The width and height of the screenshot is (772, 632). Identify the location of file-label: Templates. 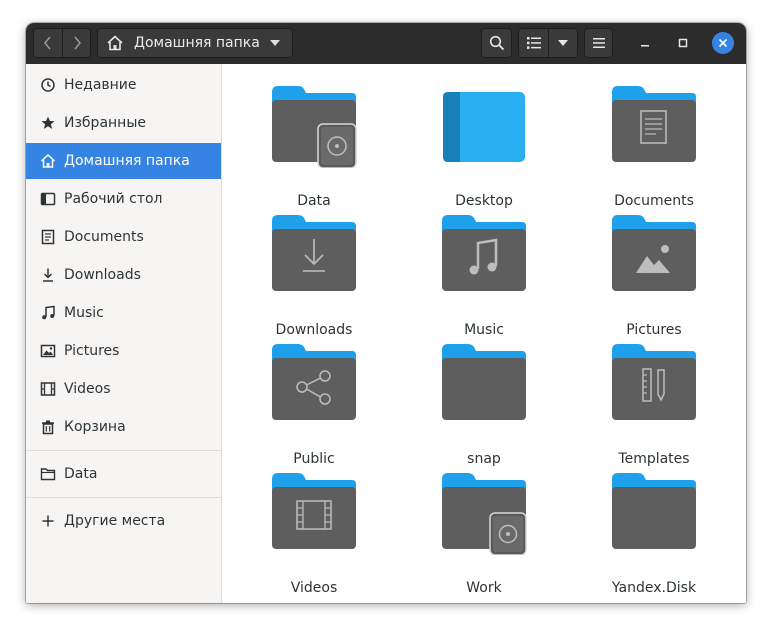
(654, 459).